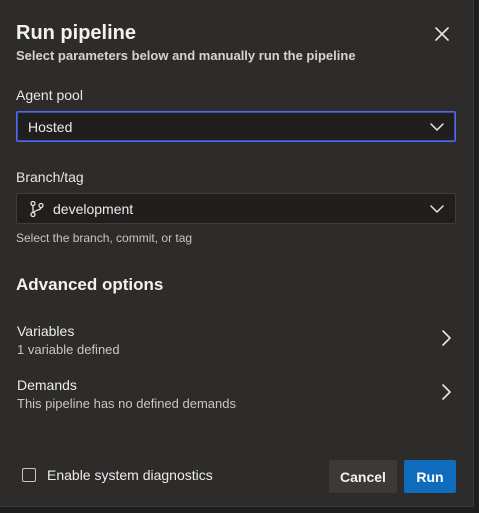 This screenshot has height=513, width=479. Describe the element at coordinates (37, 208) in the screenshot. I see `branch-icon` at that location.